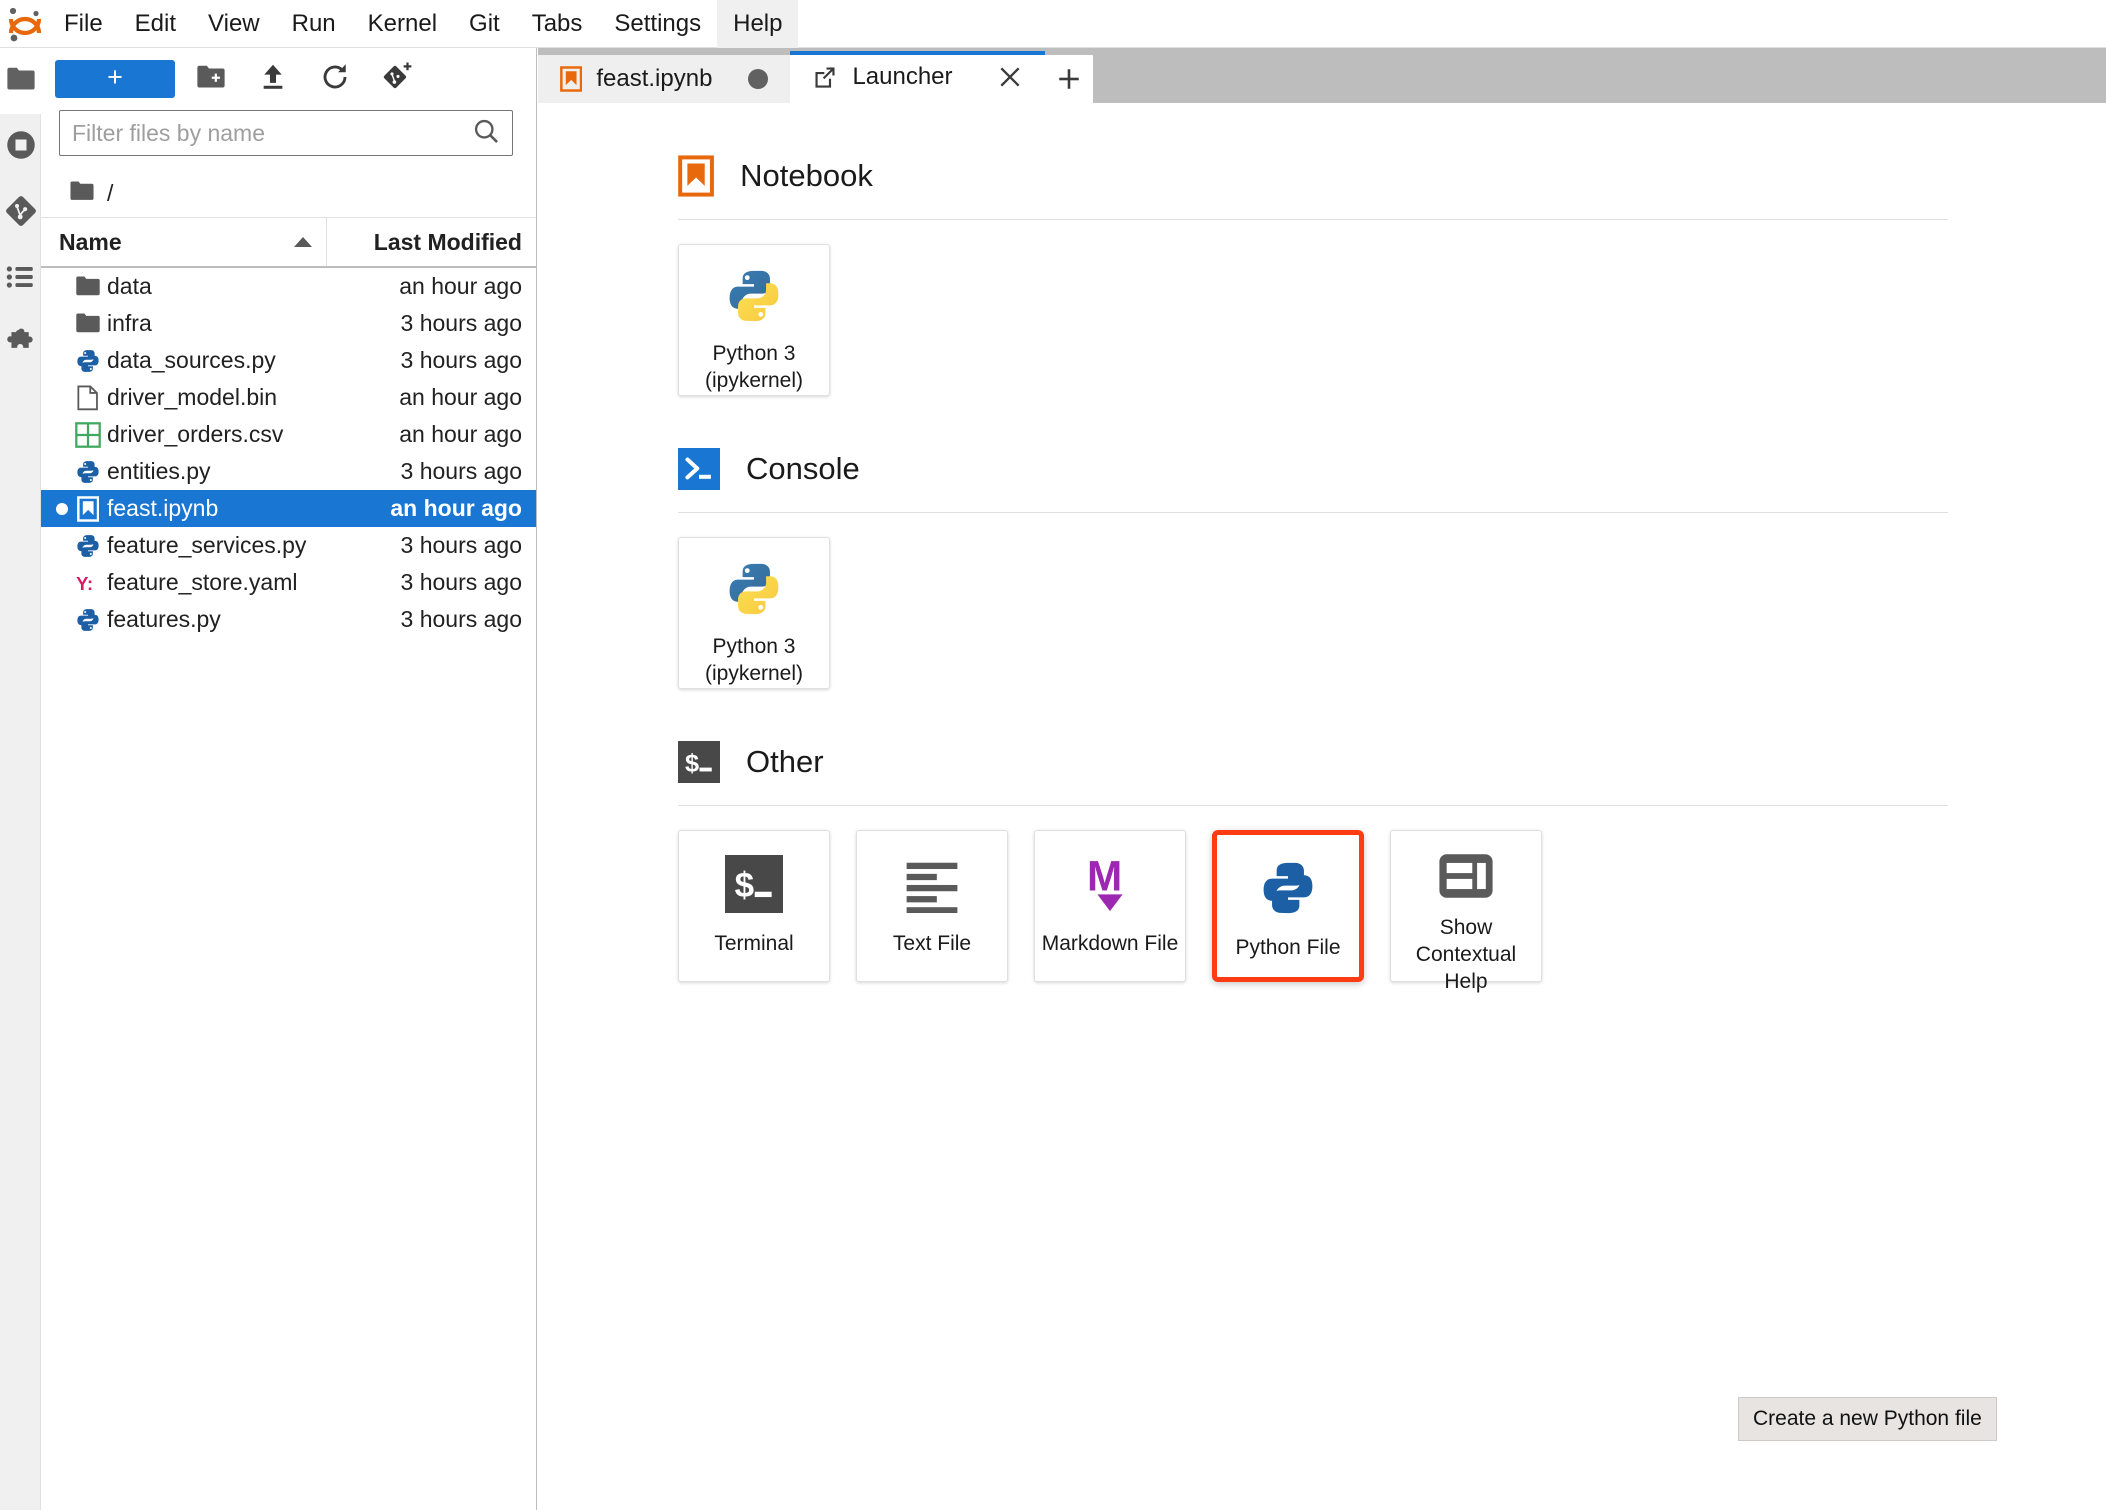 The image size is (2106, 1510). I want to click on file-row-driver-orders-csv: driver_orders.csv an hour ago, so click(288, 434).